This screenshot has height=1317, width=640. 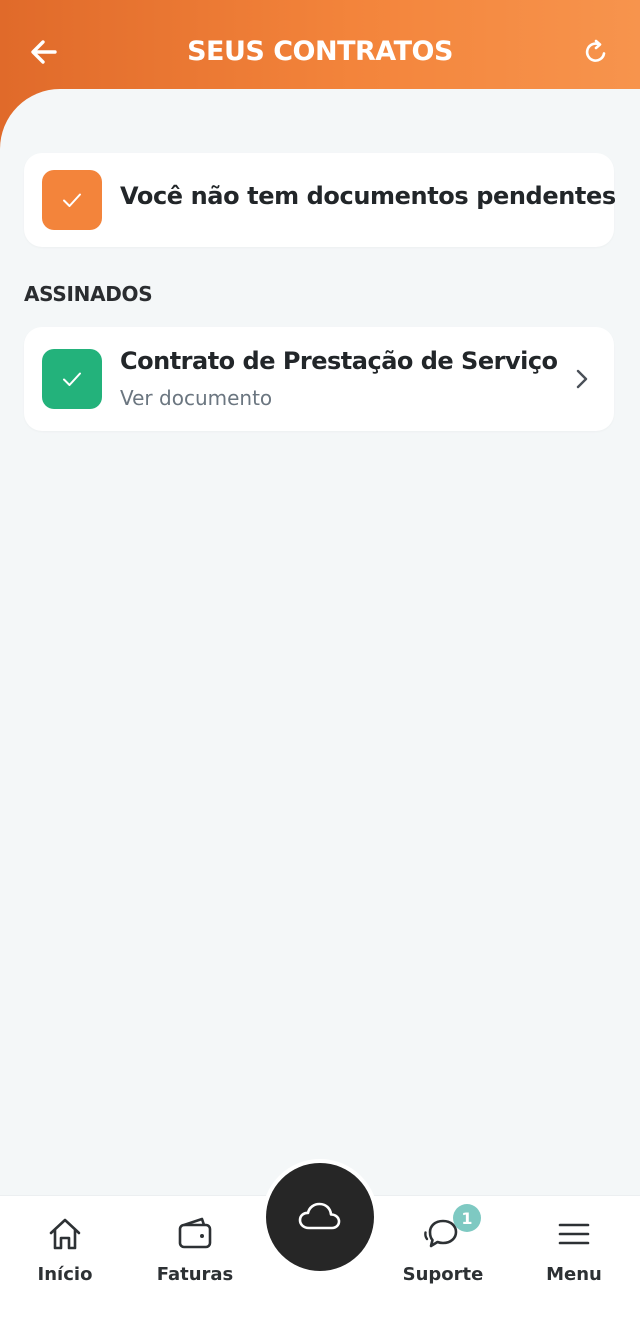 What do you see at coordinates (65, 1274) in the screenshot?
I see `nav-label-home: Início` at bounding box center [65, 1274].